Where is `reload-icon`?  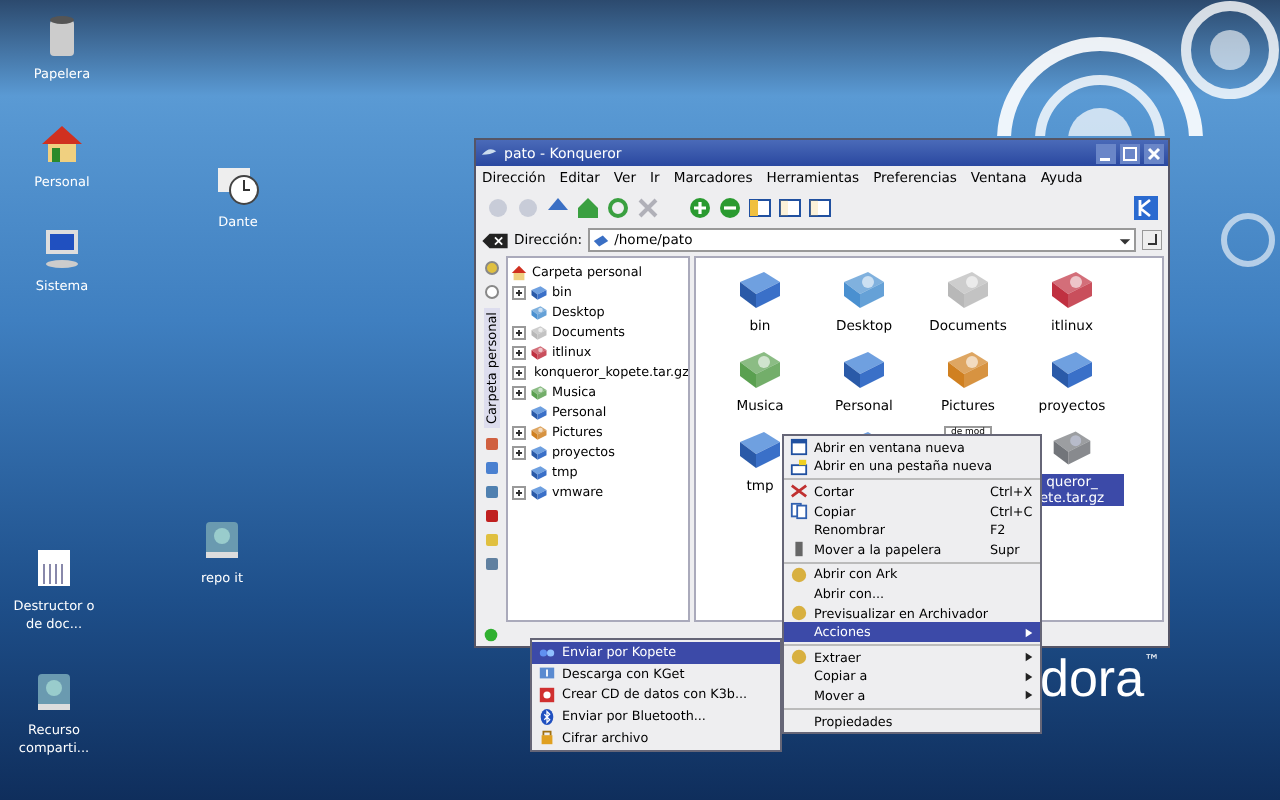 reload-icon is located at coordinates (618, 208).